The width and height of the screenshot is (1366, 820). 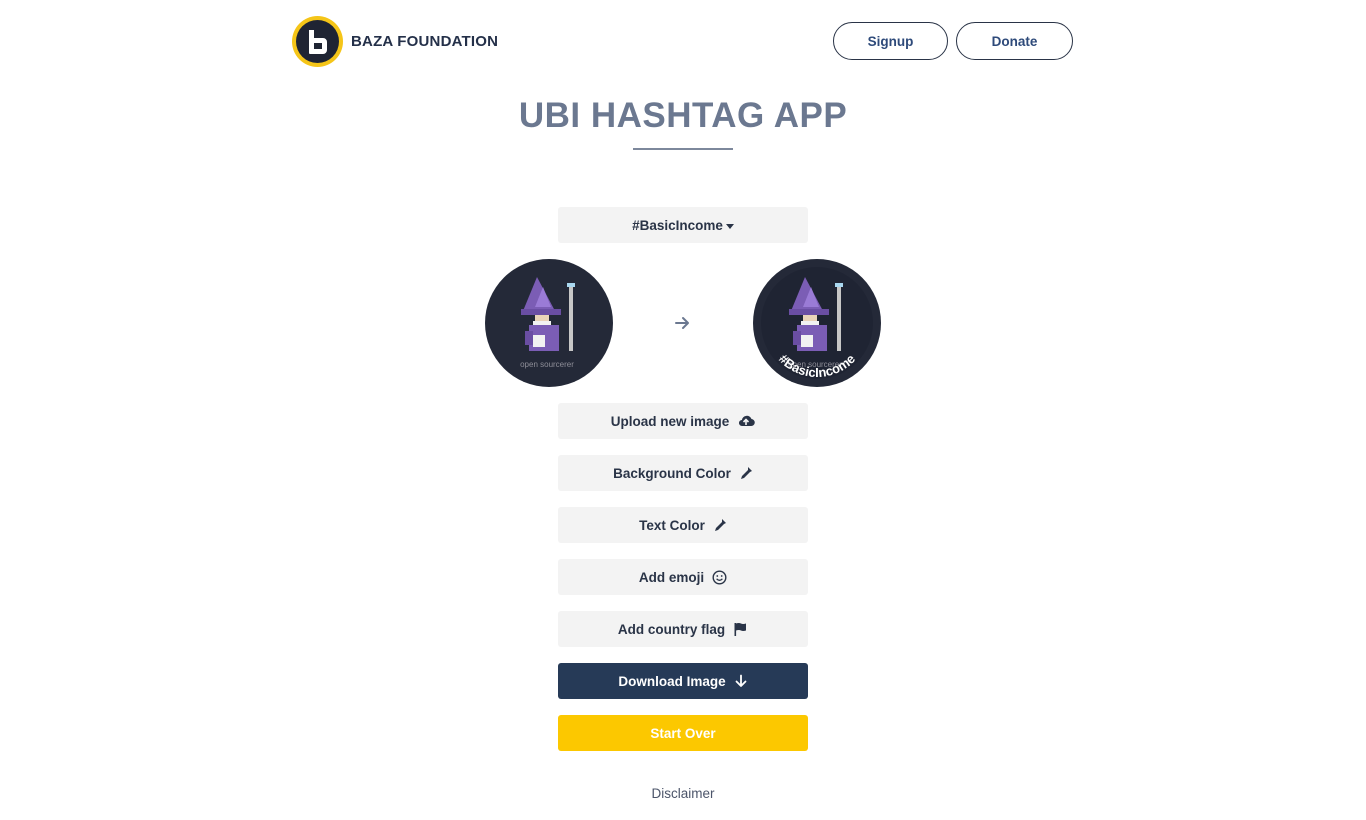 I want to click on start-over-button: Start Over, so click(x=683, y=733).